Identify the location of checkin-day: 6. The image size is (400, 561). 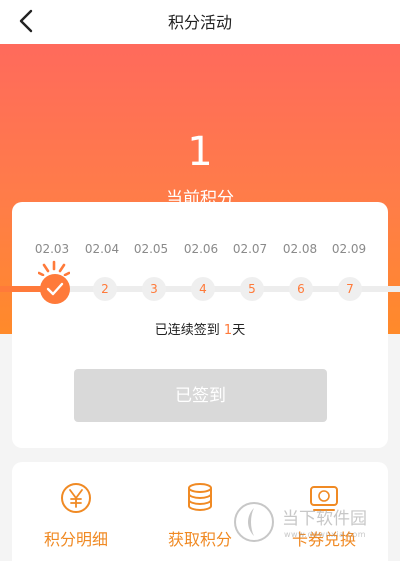
(301, 289).